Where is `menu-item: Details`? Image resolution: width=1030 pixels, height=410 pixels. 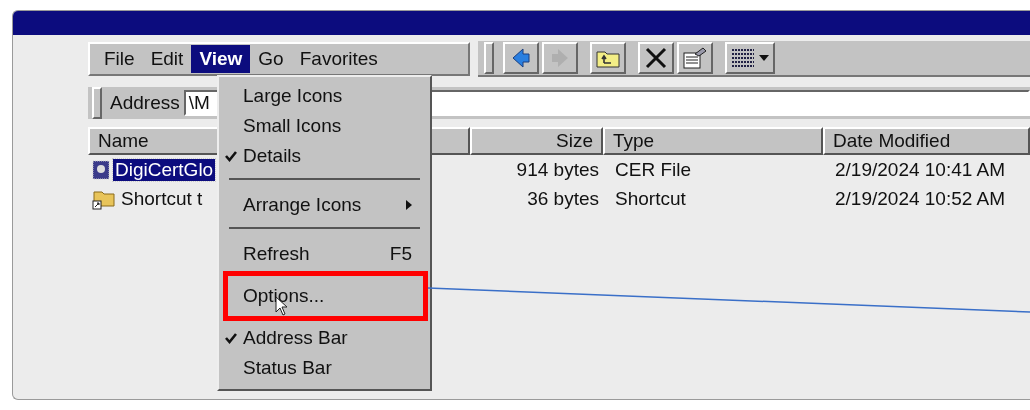 menu-item: Details is located at coordinates (324, 156).